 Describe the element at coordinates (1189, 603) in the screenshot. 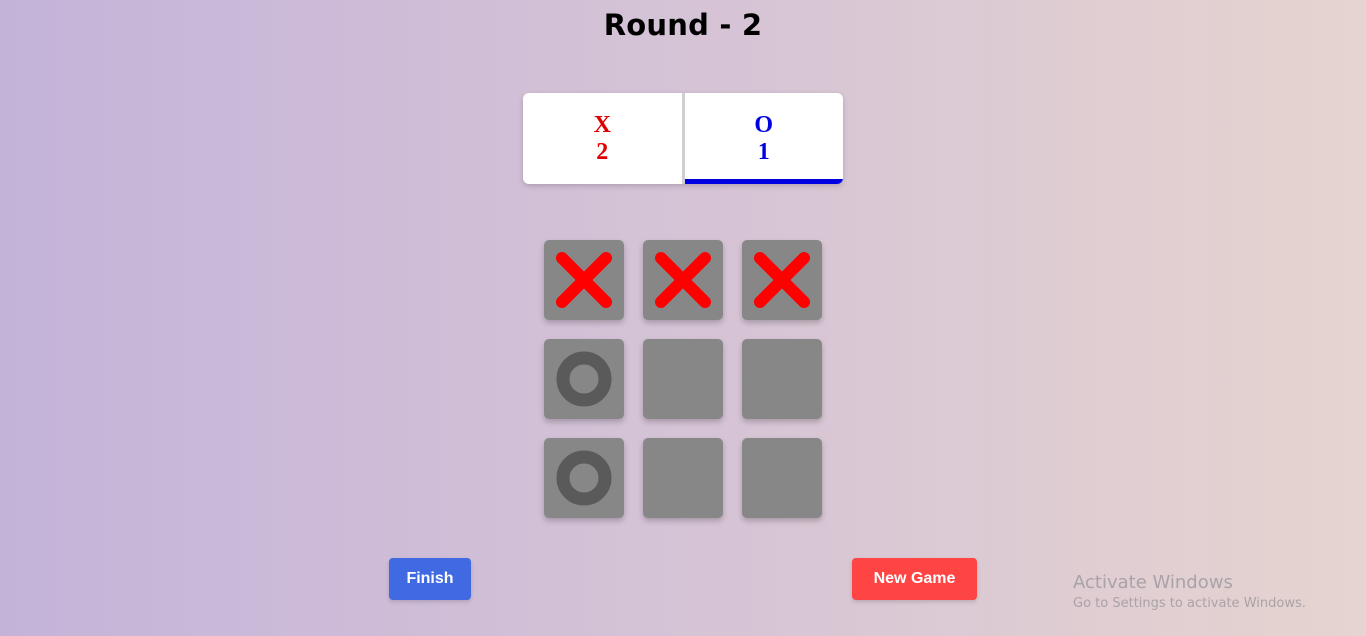

I see `watermark-subtitle: Go to Settings to activate Windows.` at that location.